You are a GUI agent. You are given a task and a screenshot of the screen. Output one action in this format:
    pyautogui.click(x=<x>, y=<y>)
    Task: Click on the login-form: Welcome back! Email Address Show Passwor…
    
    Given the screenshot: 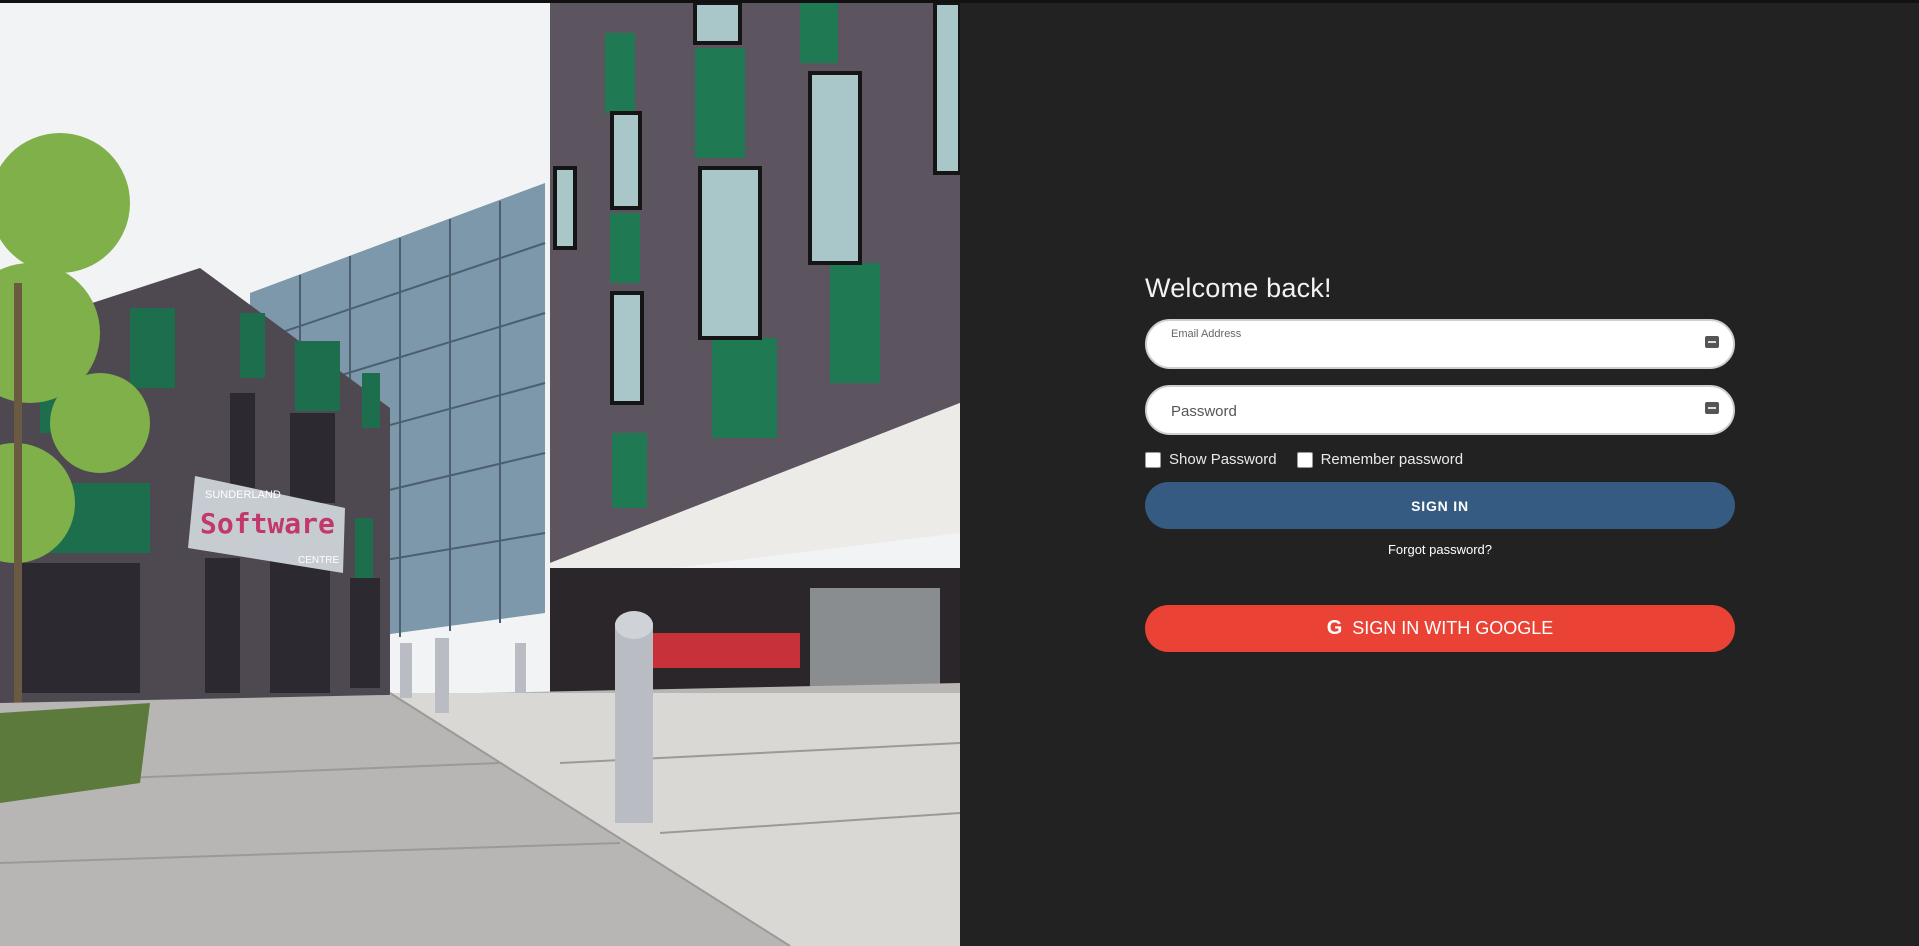 What is the action you would take?
    pyautogui.click(x=1440, y=462)
    